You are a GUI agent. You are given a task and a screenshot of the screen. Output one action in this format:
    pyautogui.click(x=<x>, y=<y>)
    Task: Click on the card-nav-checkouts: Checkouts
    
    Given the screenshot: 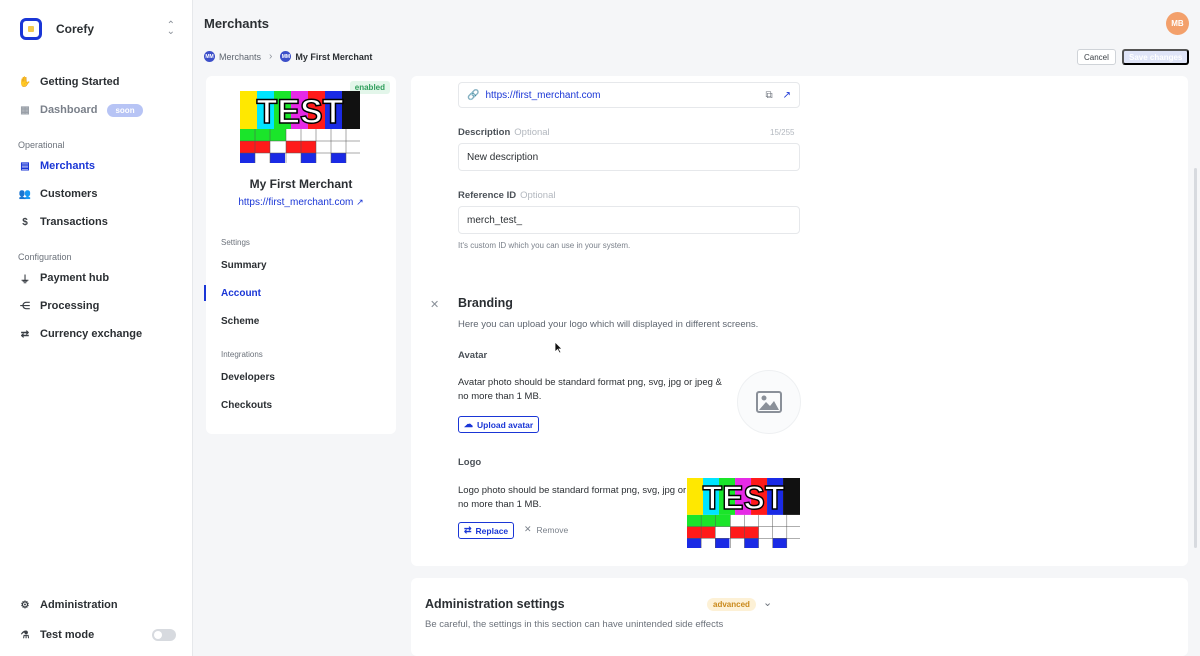 What is the action you would take?
    pyautogui.click(x=246, y=405)
    